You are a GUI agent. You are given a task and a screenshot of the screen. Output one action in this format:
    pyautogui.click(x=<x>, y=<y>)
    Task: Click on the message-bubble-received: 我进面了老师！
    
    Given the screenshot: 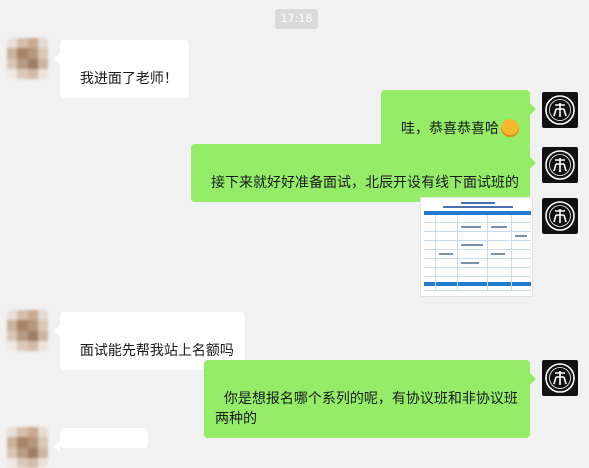 What is the action you would take?
    pyautogui.click(x=121, y=69)
    